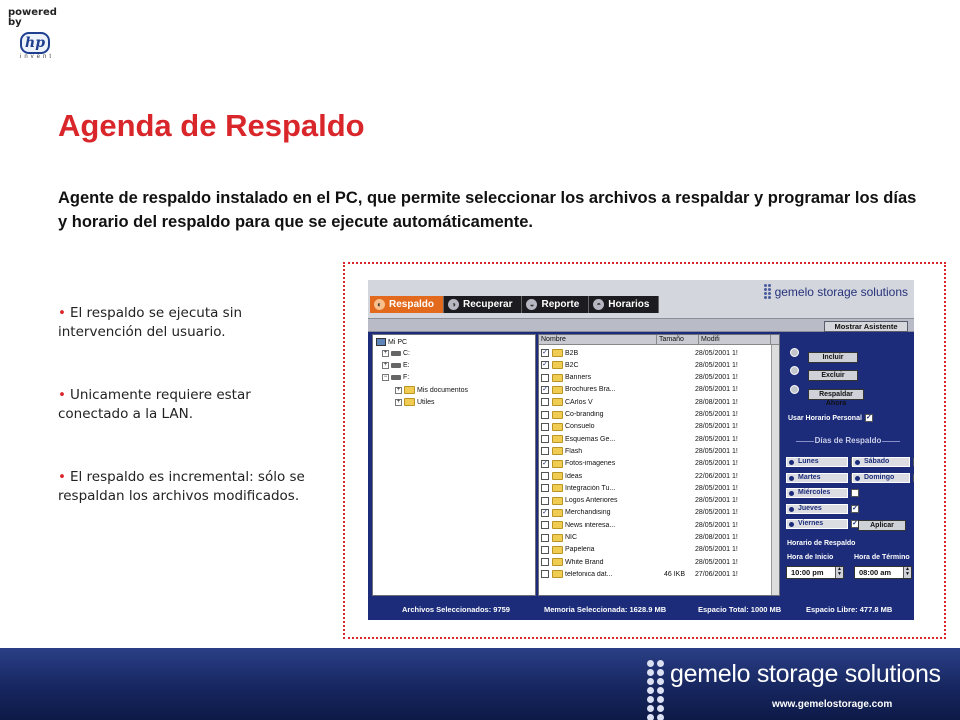 The width and height of the screenshot is (960, 720). Describe the element at coordinates (415, 402) in the screenshot. I see `tree-item-folder: + Utiles` at that location.